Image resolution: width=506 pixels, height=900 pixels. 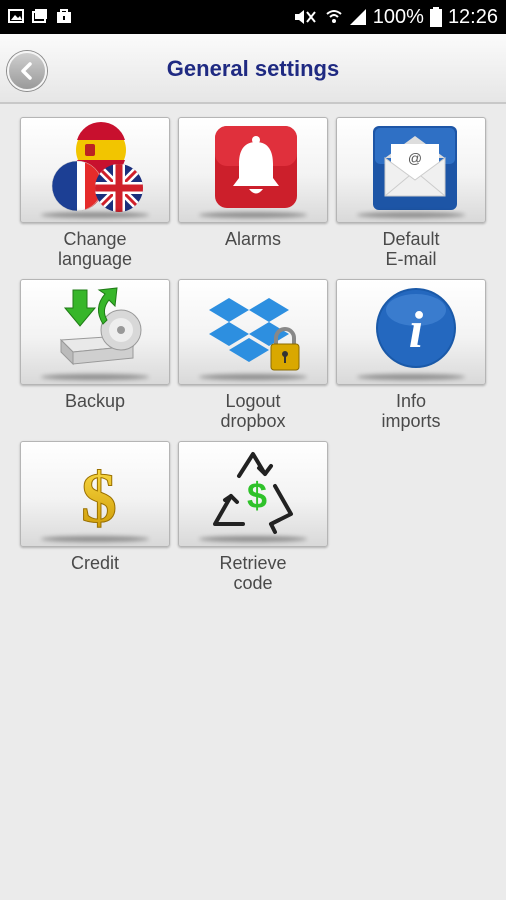 I want to click on logout-dropbox-button, so click(x=253, y=332).